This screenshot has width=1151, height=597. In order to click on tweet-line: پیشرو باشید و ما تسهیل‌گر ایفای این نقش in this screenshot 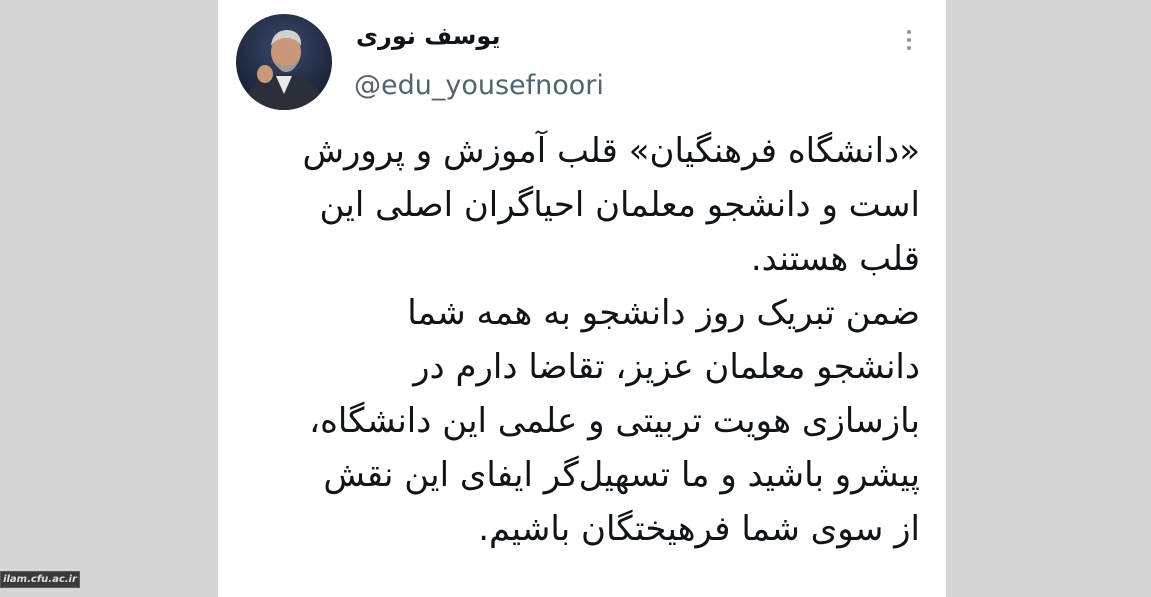, I will do `click(621, 475)`.